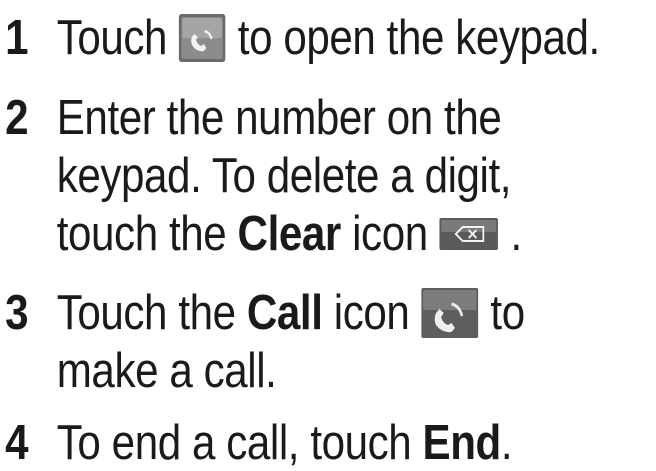 The height and width of the screenshot is (471, 656). What do you see at coordinates (234, 443) in the screenshot?
I see `step-text-before: To end a call, touch` at bounding box center [234, 443].